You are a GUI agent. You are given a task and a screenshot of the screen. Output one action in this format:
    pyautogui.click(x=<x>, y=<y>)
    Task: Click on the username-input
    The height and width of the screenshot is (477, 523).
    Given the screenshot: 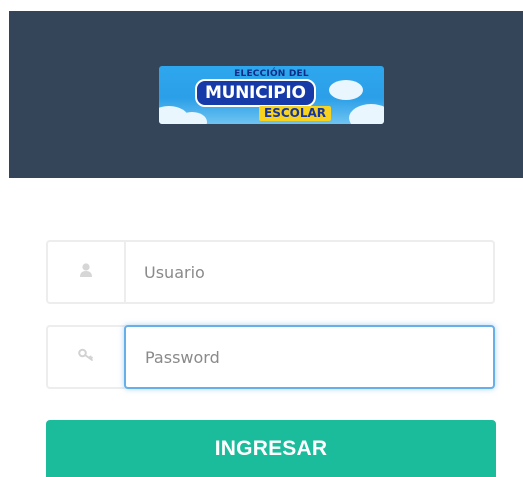 What is the action you would take?
    pyautogui.click(x=309, y=272)
    